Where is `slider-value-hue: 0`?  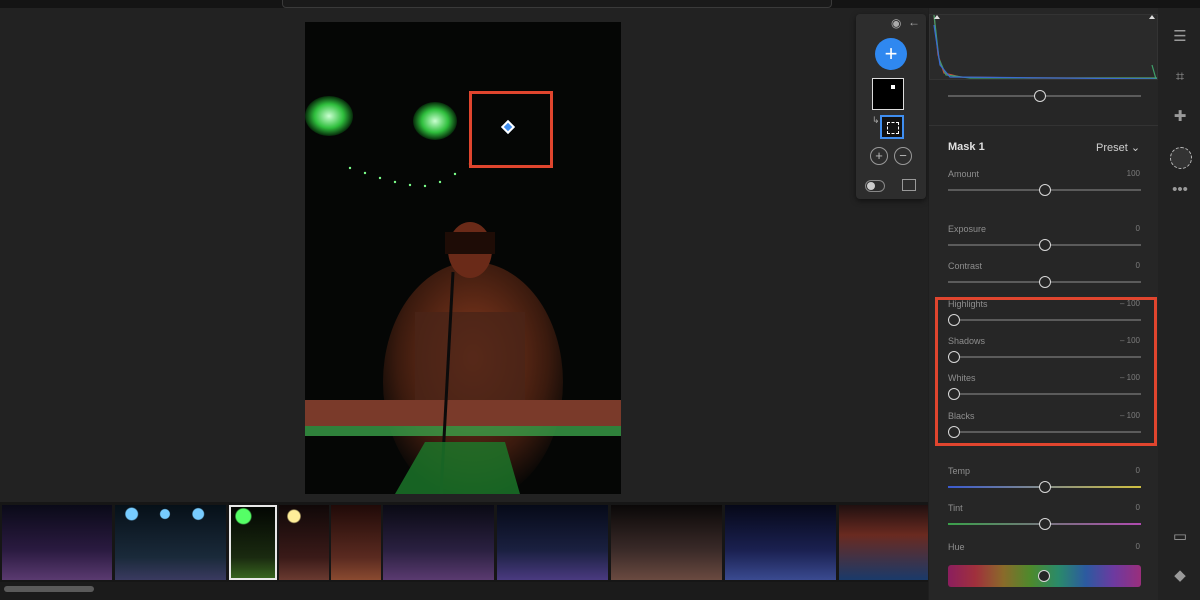
slider-value-hue: 0 is located at coordinates (1138, 546).